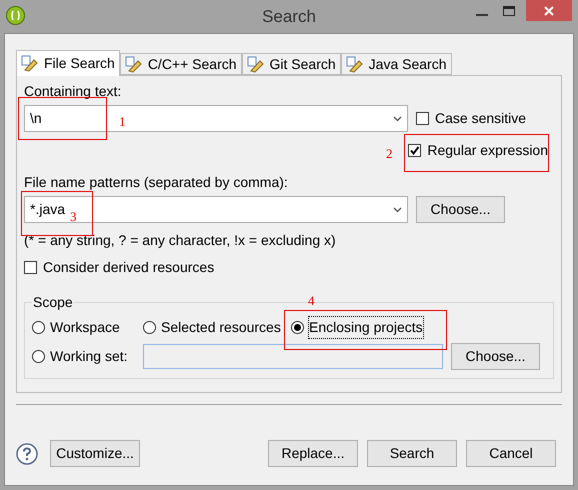 The width and height of the screenshot is (578, 490). Describe the element at coordinates (291, 64) in the screenshot. I see `tab: Git Search` at that location.